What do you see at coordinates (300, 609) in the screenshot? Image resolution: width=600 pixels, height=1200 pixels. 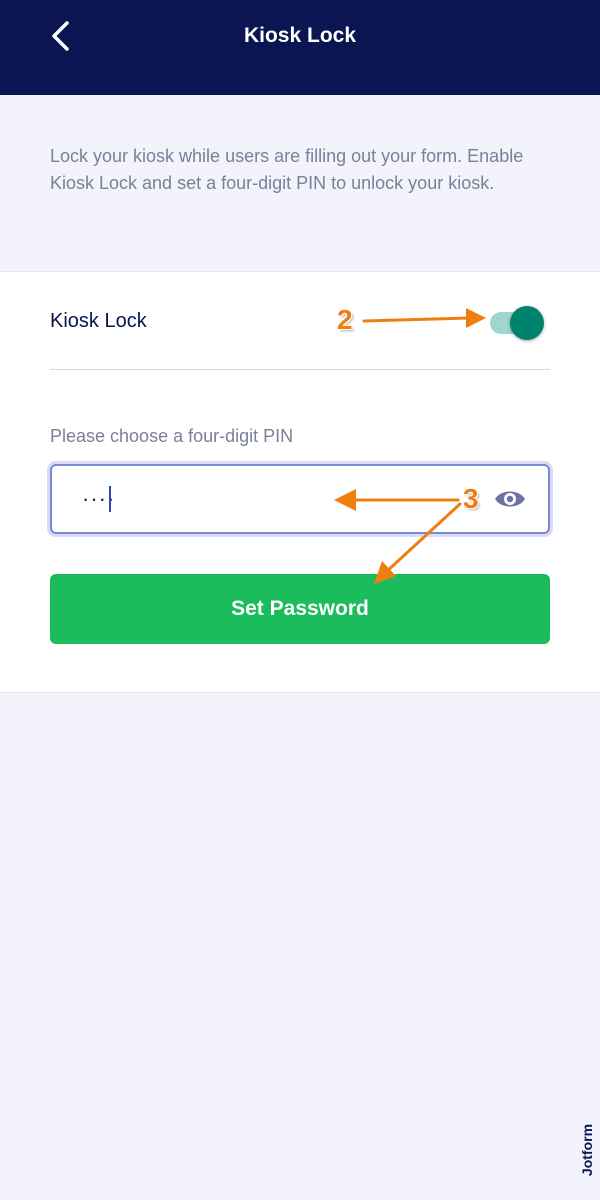 I see `set-password-button: Set Password` at bounding box center [300, 609].